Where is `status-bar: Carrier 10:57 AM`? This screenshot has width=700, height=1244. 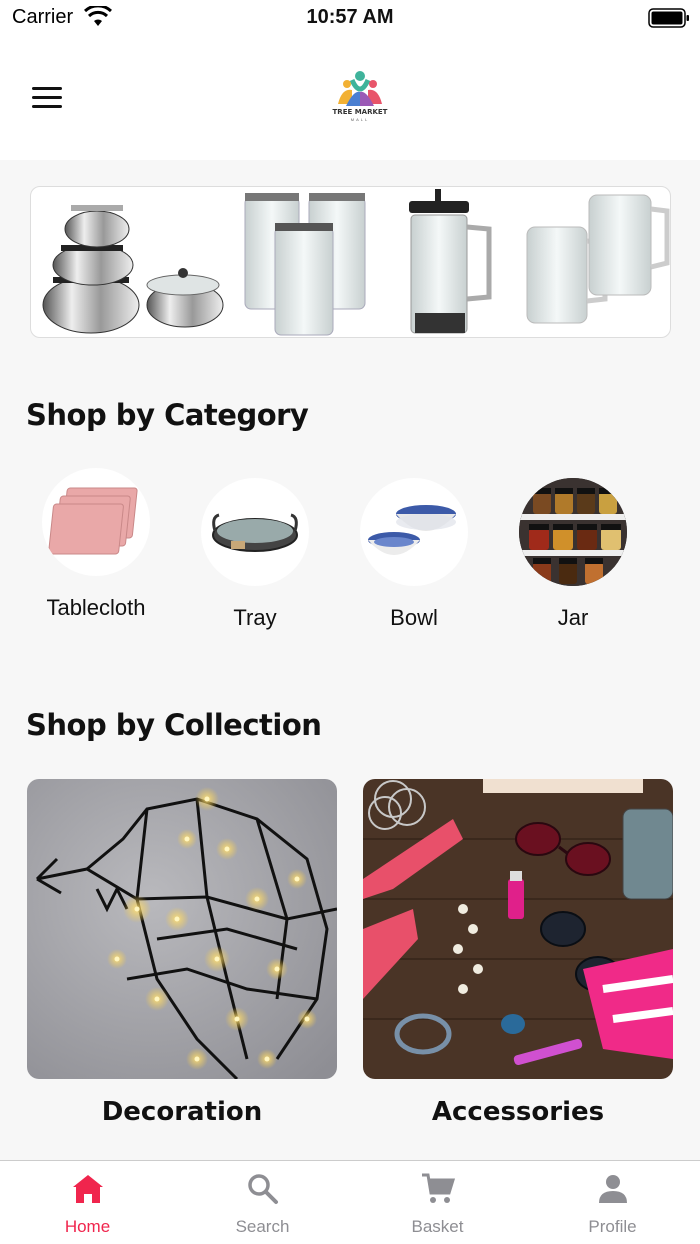 status-bar: Carrier 10:57 AM is located at coordinates (350, 20).